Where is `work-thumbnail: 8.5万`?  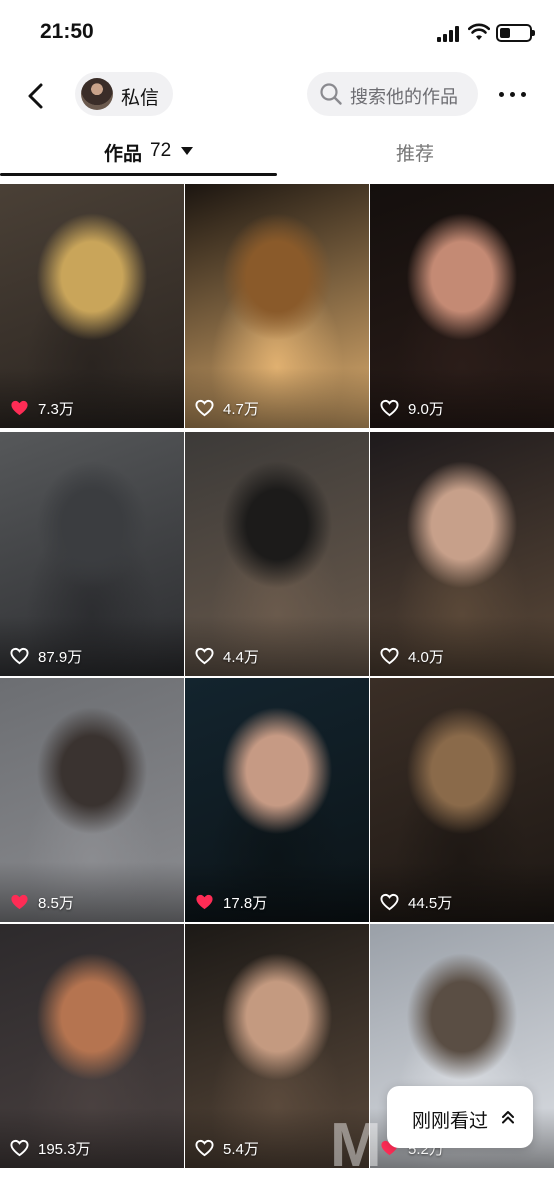 work-thumbnail: 8.5万 is located at coordinates (92, 800).